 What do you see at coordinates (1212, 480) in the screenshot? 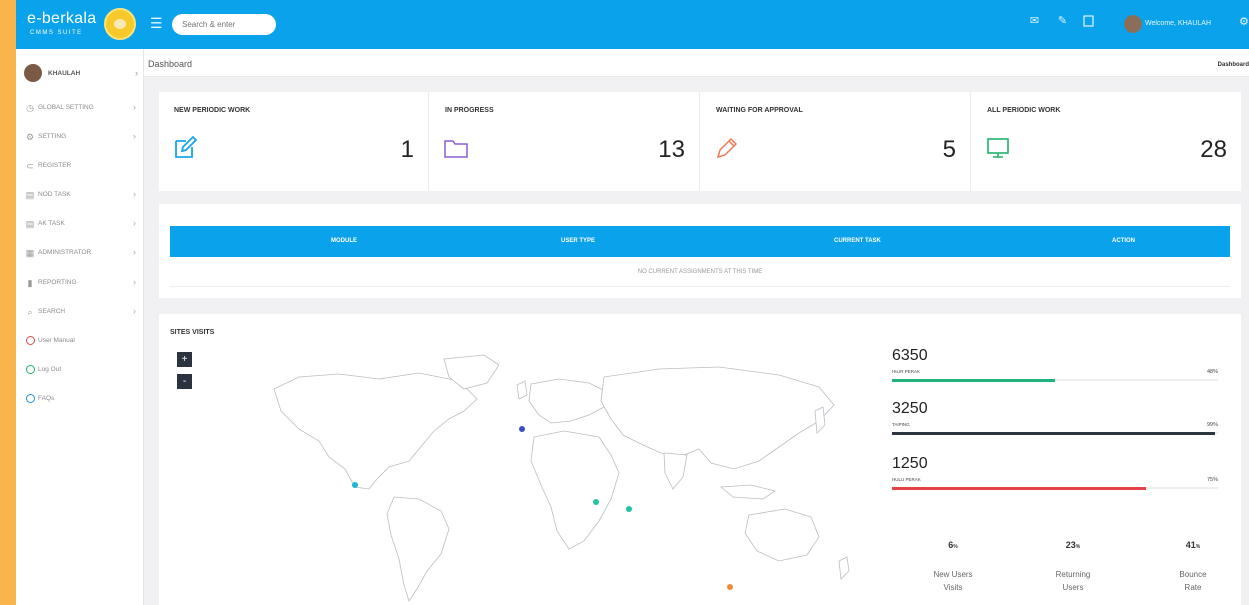
I see `metric-percent: 75%` at bounding box center [1212, 480].